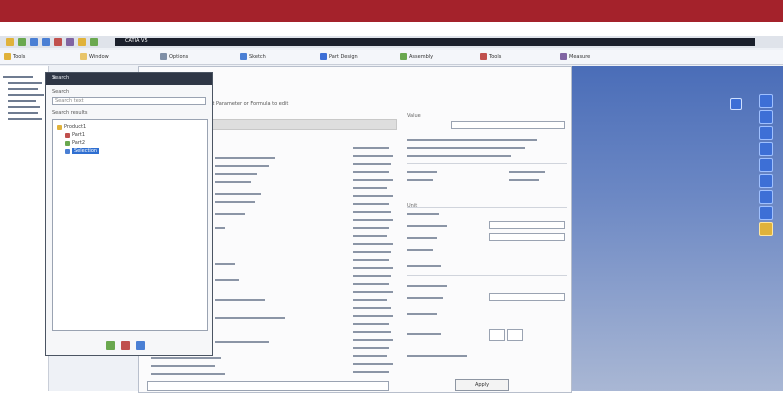 The width and height of the screenshot is (783, 393). I want to click on open-icon, so click(22, 42).